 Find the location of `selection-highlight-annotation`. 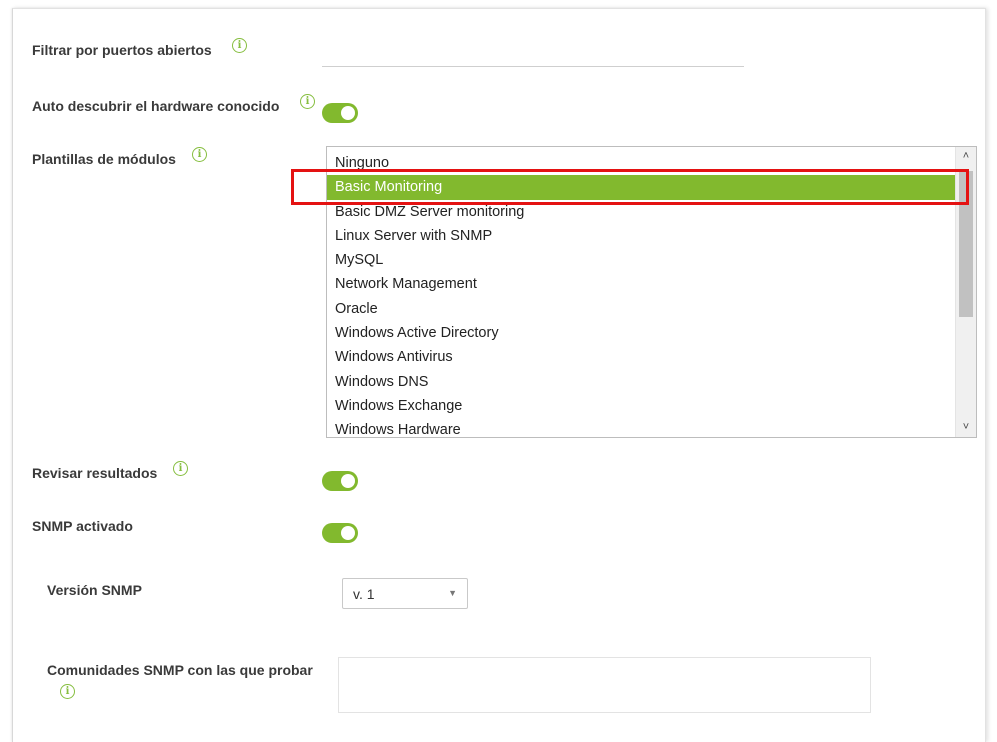

selection-highlight-annotation is located at coordinates (630, 187).